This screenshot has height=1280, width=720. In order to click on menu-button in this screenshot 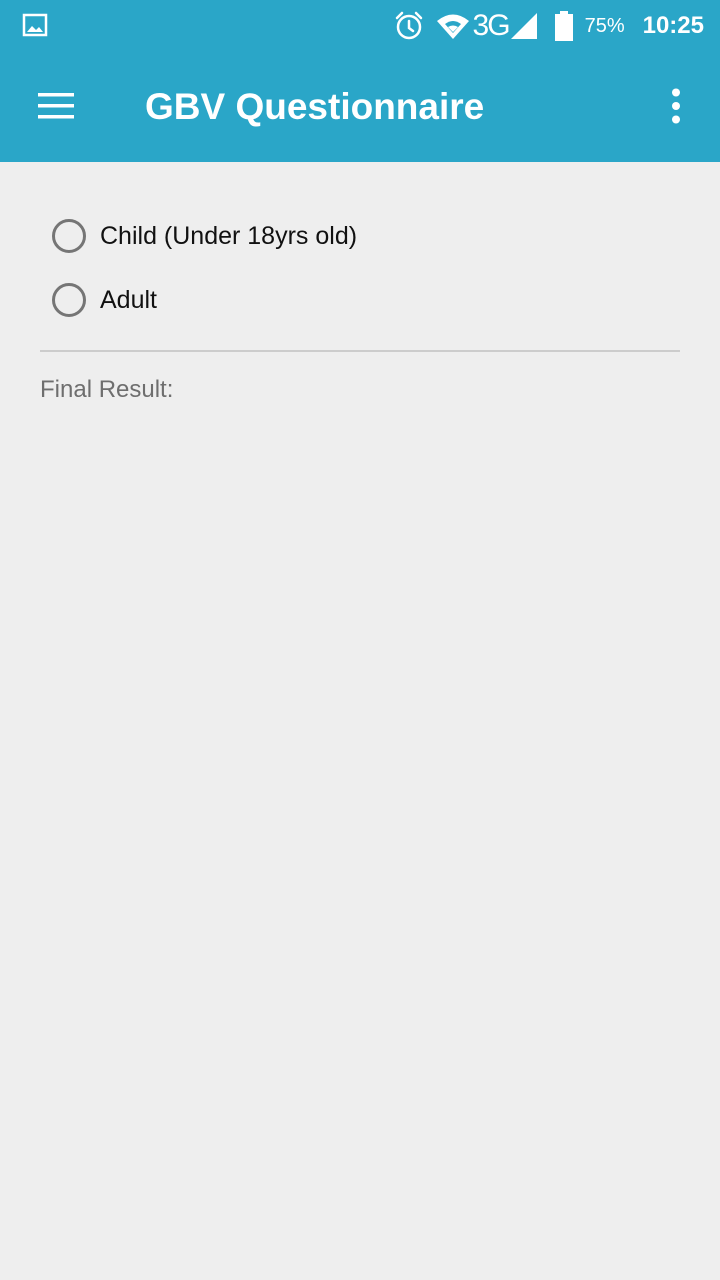, I will do `click(56, 106)`.